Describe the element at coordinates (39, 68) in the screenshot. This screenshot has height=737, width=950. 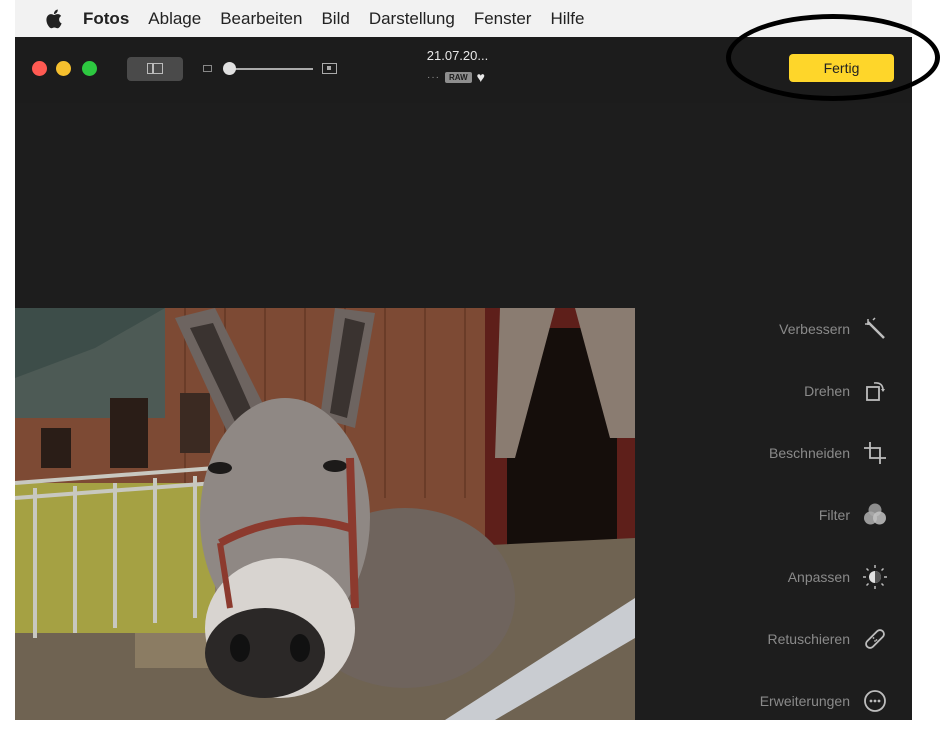
I see `close-window-button` at that location.